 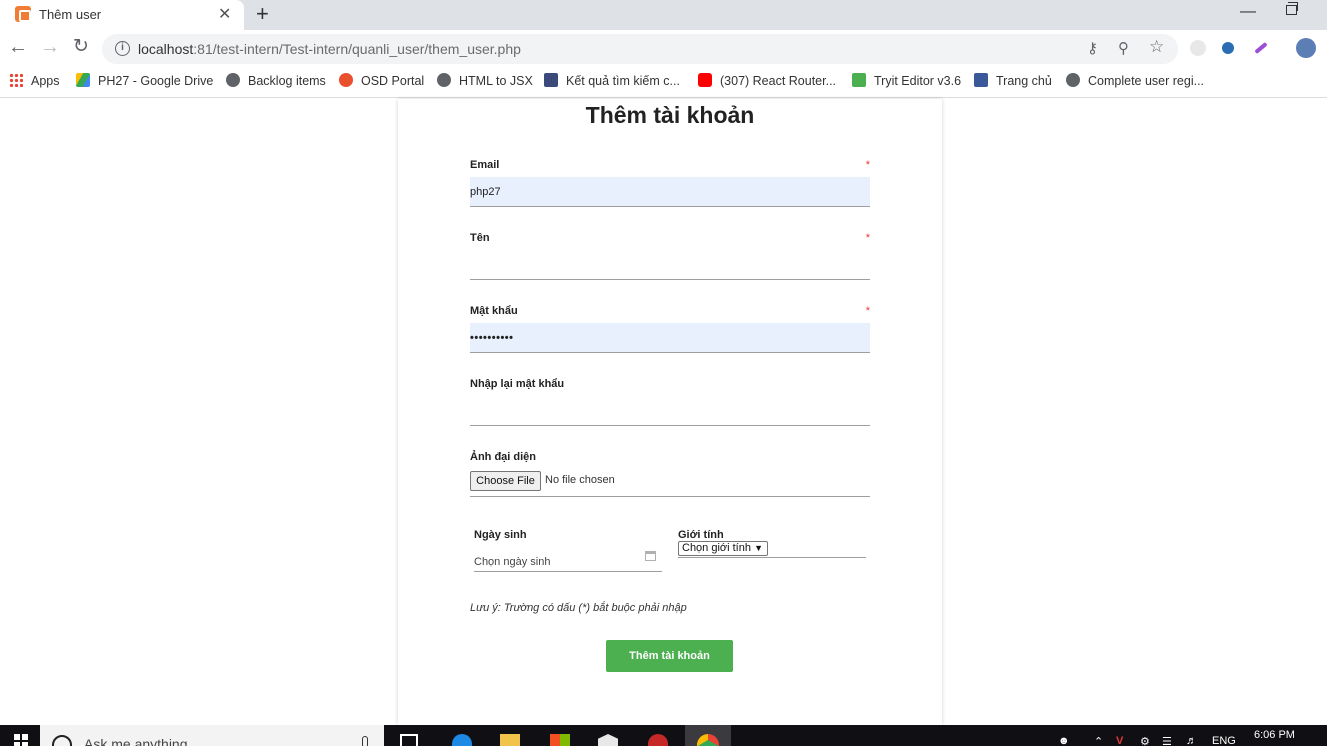 What do you see at coordinates (485, 82) in the screenshot?
I see `bookmark-html-to-jsx: HTML to JSX` at bounding box center [485, 82].